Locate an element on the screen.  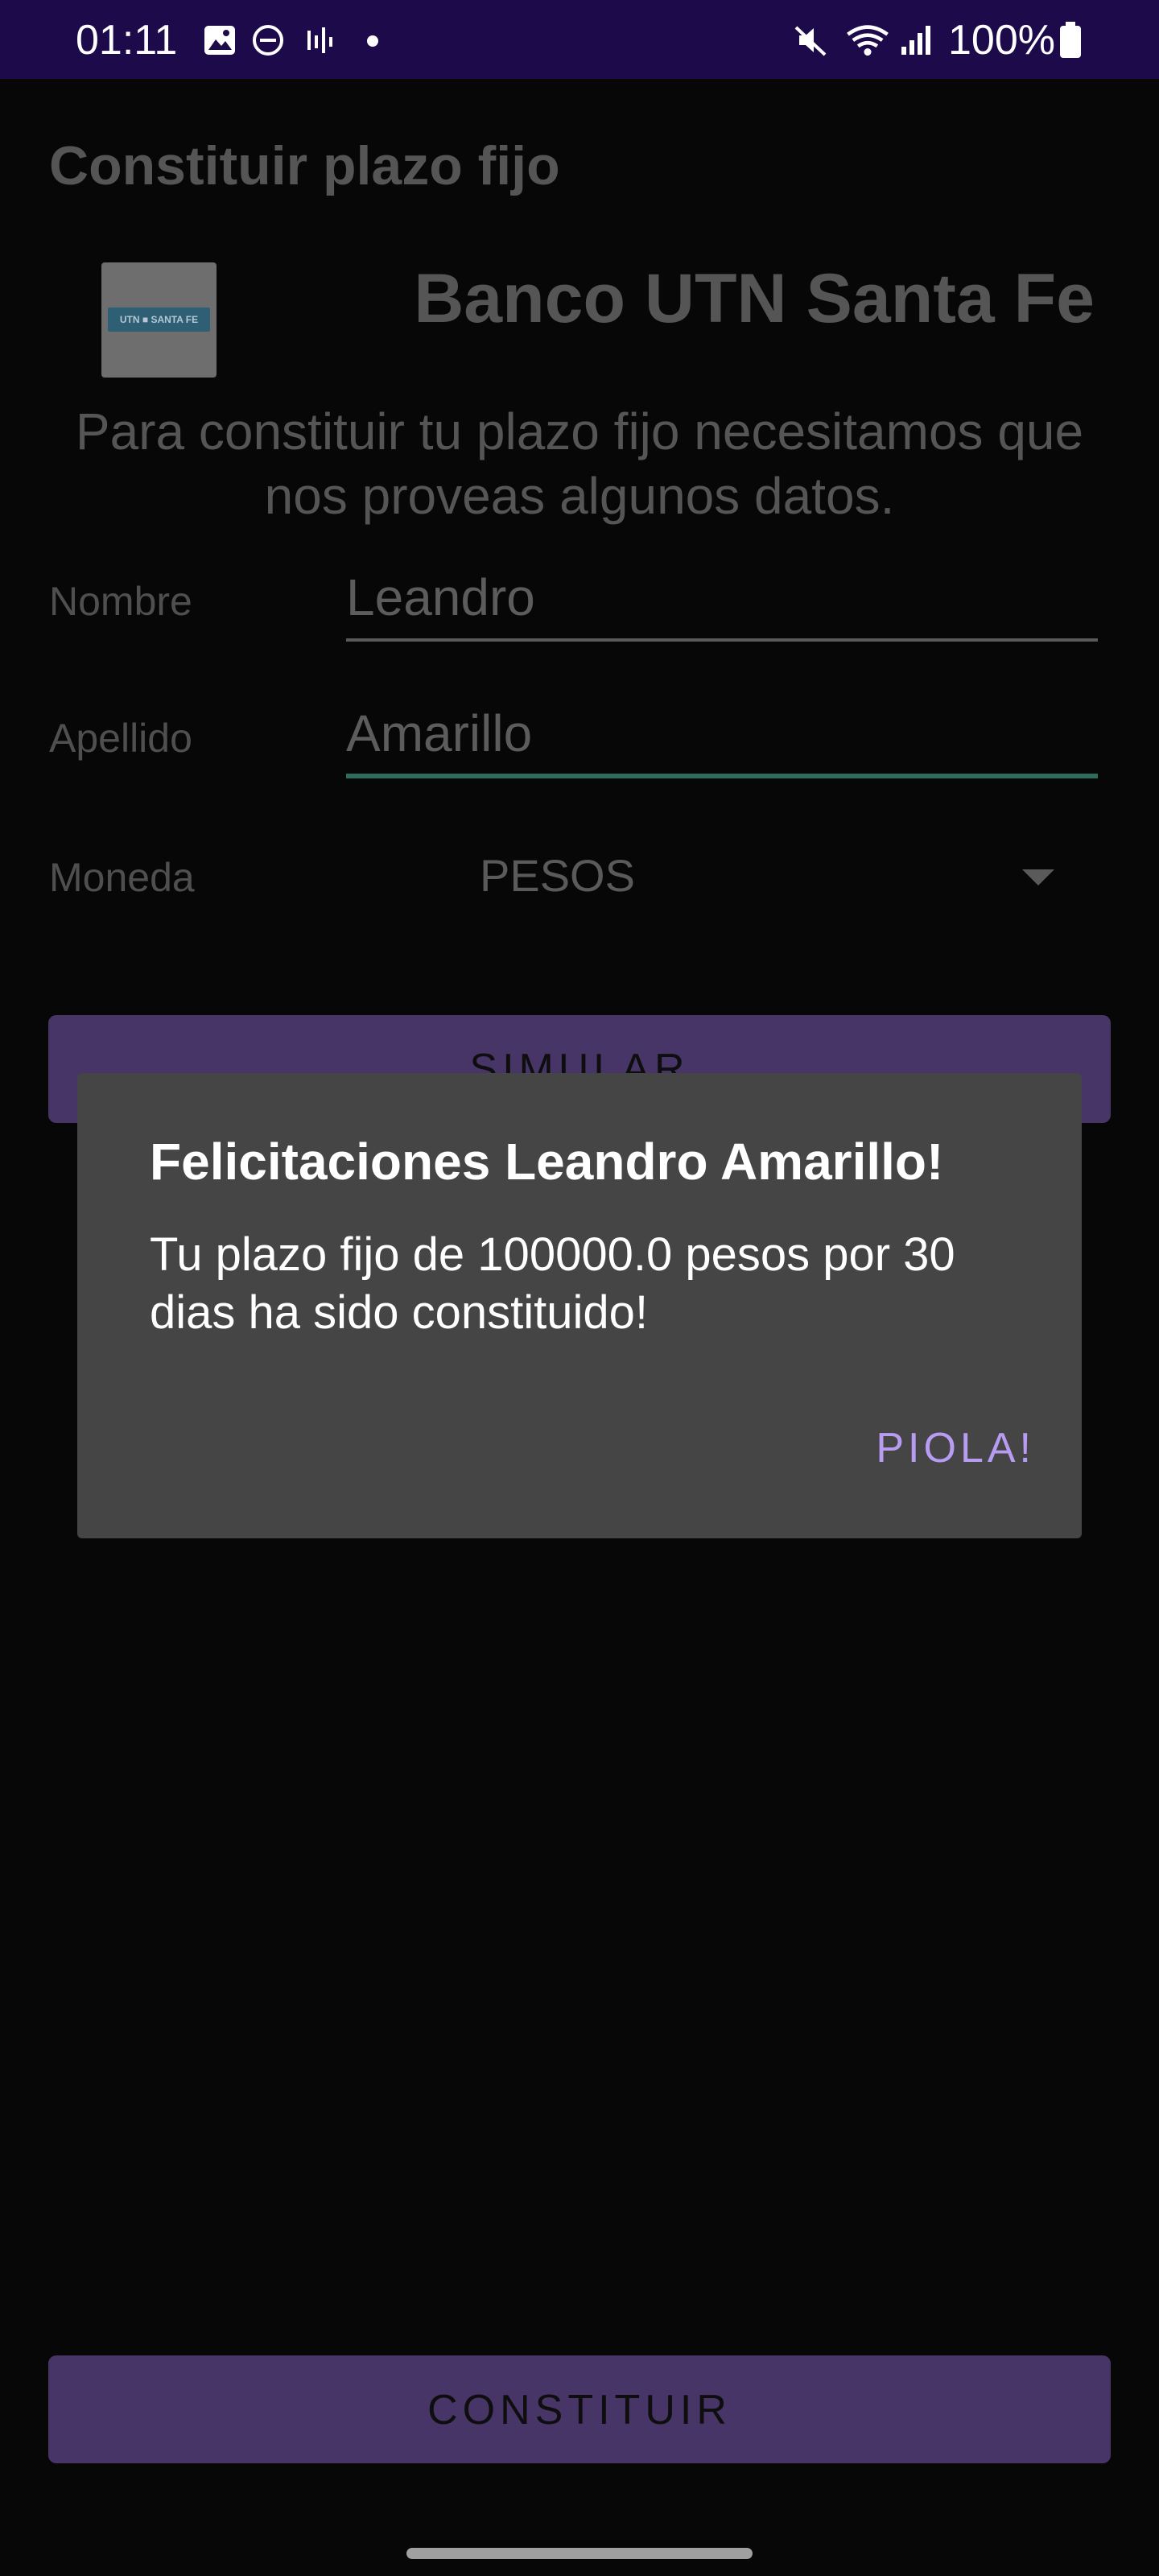
apellido-label: Apellido is located at coordinates (120, 738).